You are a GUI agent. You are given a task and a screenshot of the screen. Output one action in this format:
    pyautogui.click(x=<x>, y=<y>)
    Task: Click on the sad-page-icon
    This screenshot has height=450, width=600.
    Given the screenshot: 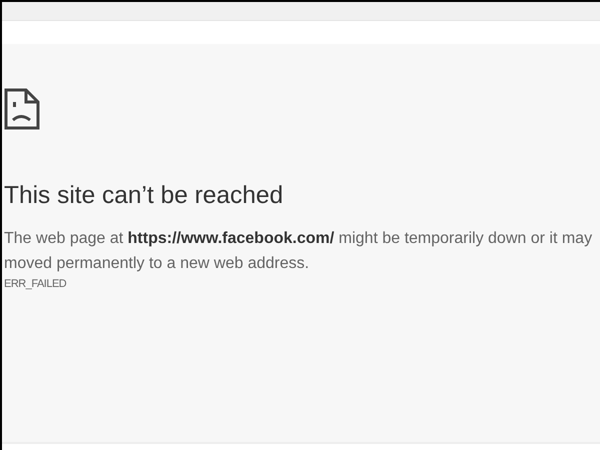 What is the action you would take?
    pyautogui.click(x=22, y=109)
    